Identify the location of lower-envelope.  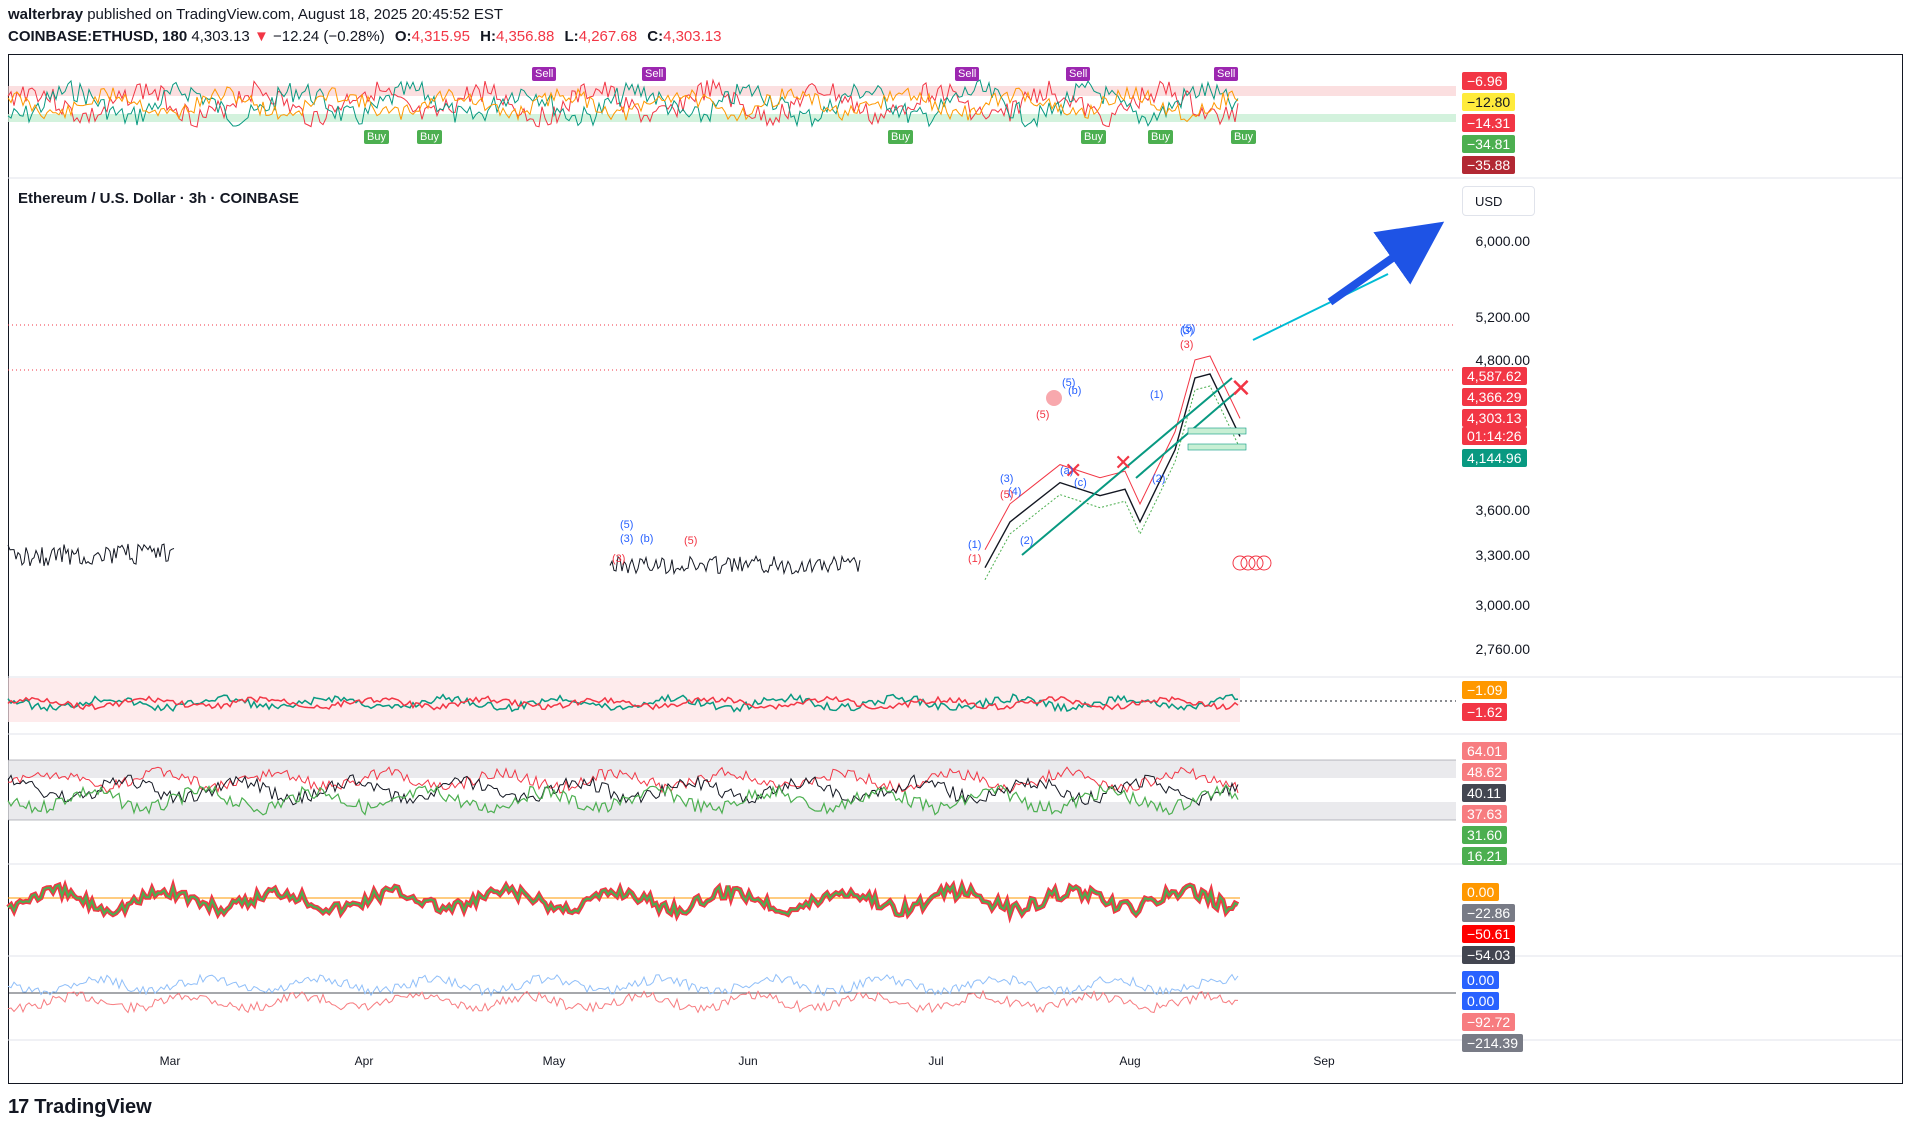
(1112, 482).